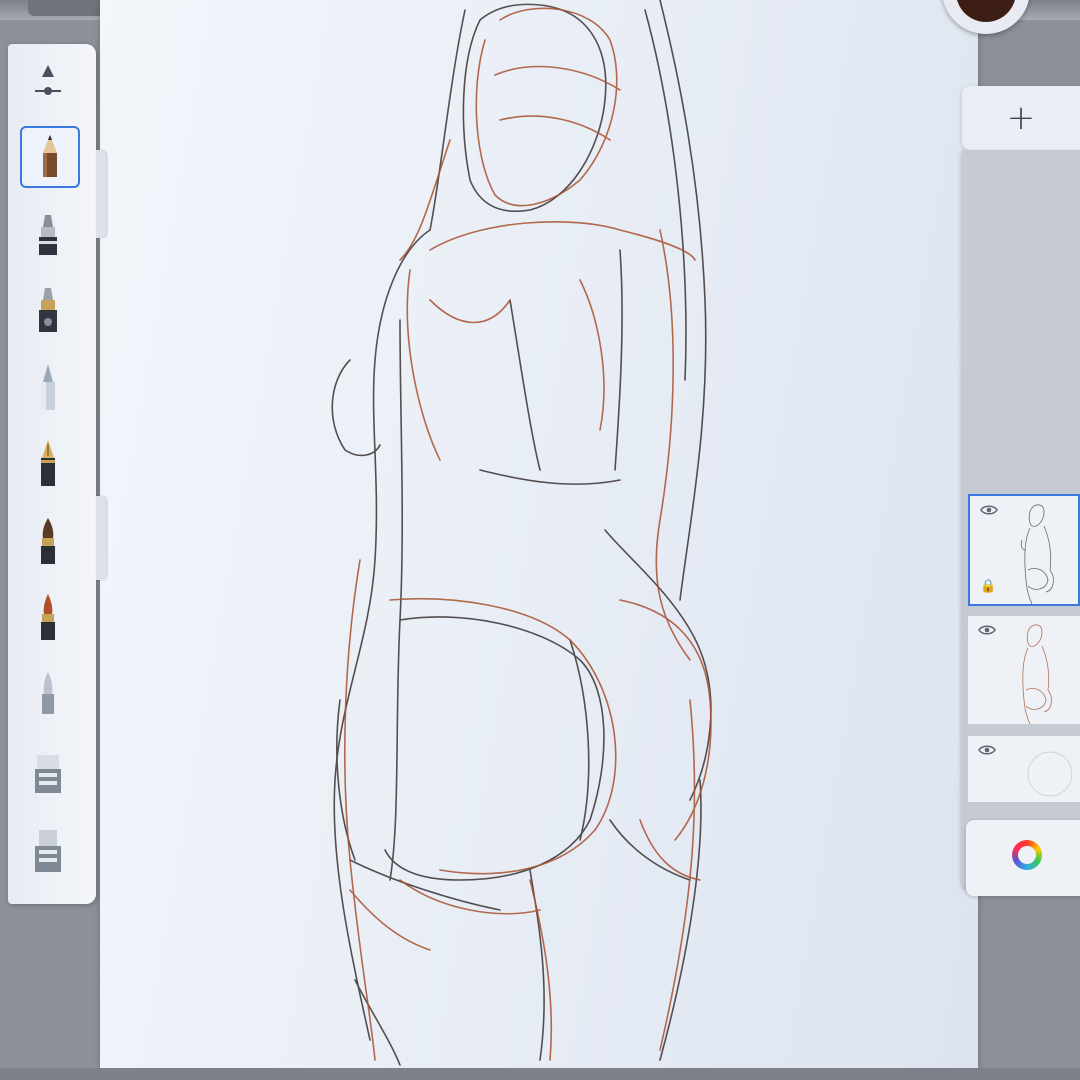 The image size is (1080, 1080). Describe the element at coordinates (48, 617) in the screenshot. I see `paintbrush-fine-icon` at that location.